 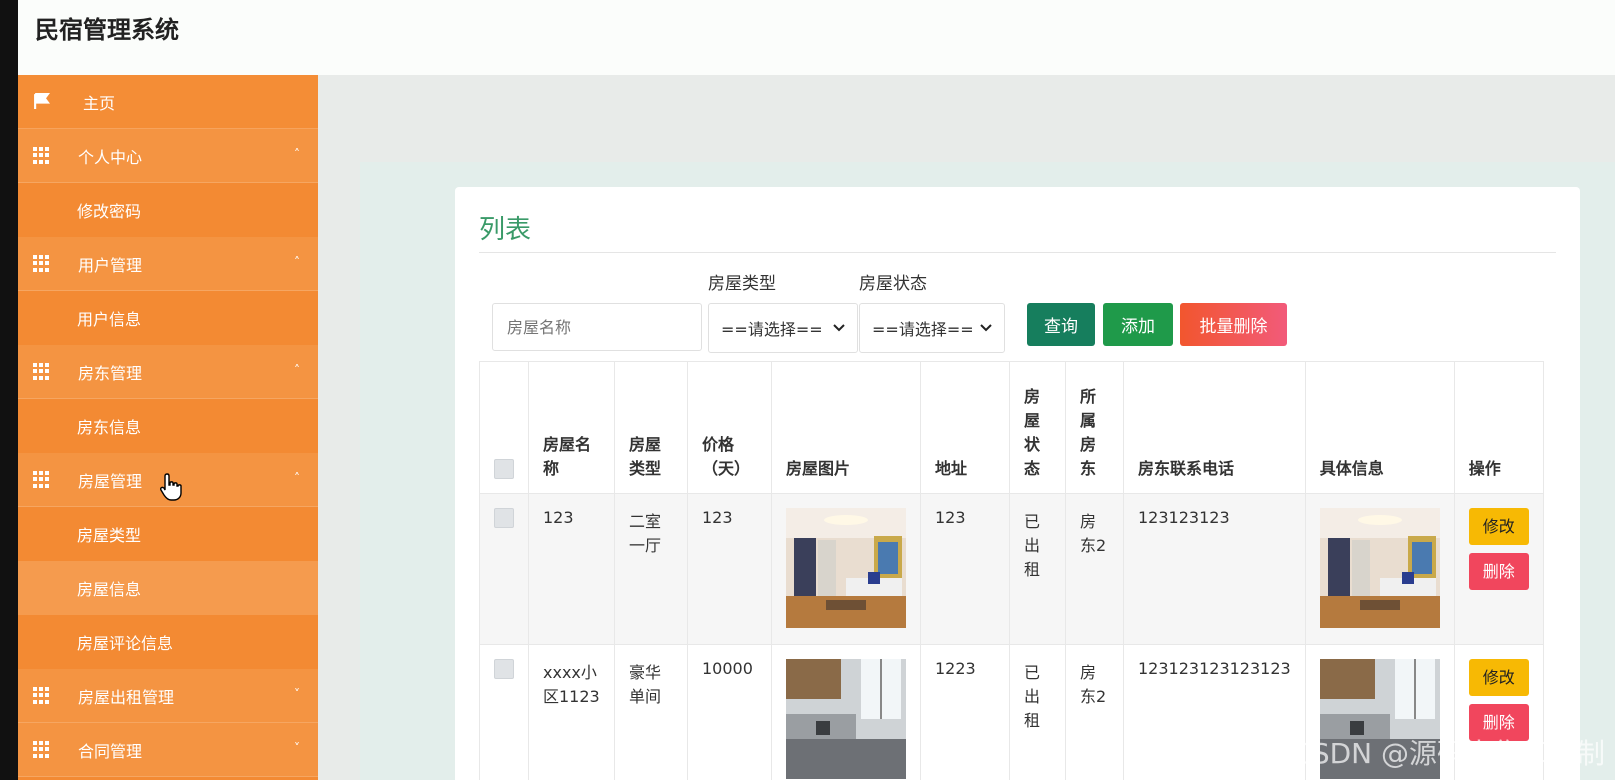 I want to click on sidebar-group-personal: 个人中心 ˄, so click(x=168, y=156).